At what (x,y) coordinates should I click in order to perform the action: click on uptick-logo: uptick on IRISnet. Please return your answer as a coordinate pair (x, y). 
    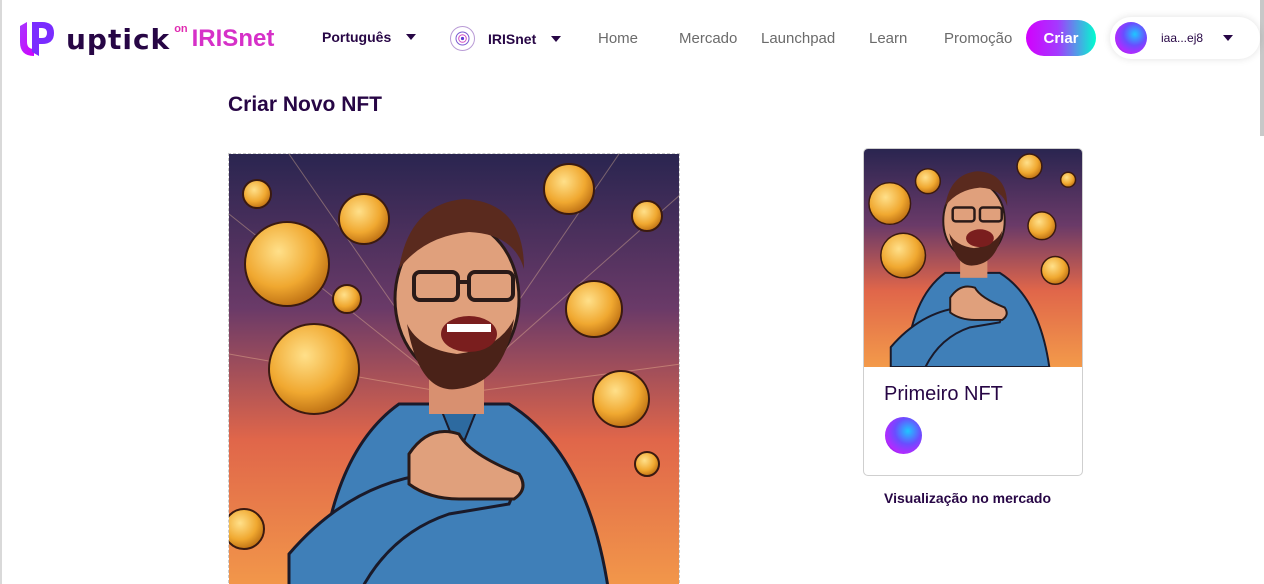
    Looking at the image, I should click on (145, 39).